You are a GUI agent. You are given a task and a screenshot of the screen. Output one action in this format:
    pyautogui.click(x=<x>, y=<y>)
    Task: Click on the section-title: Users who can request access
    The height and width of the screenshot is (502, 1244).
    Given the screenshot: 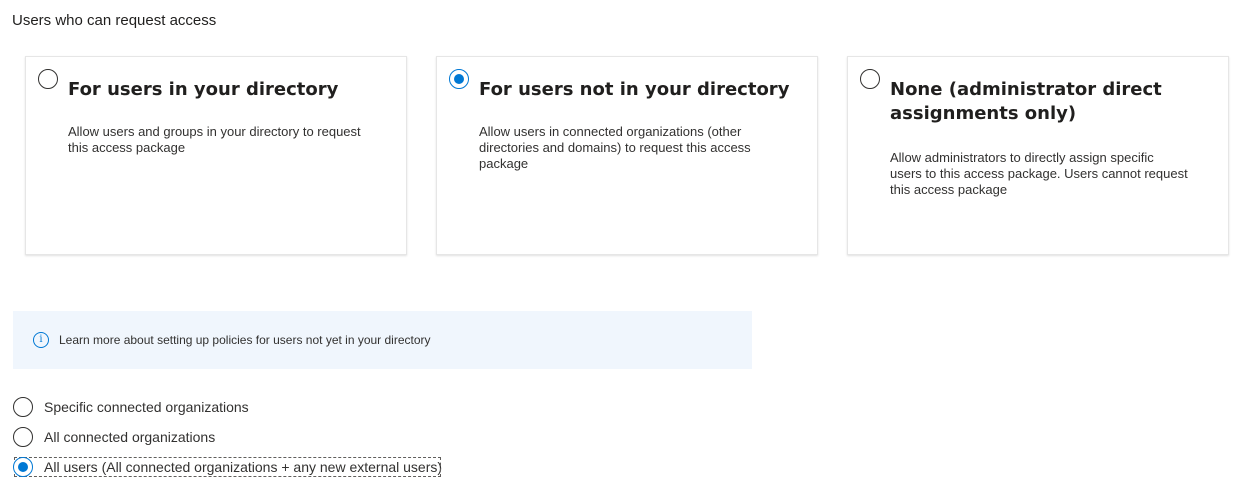 What is the action you would take?
    pyautogui.click(x=114, y=20)
    